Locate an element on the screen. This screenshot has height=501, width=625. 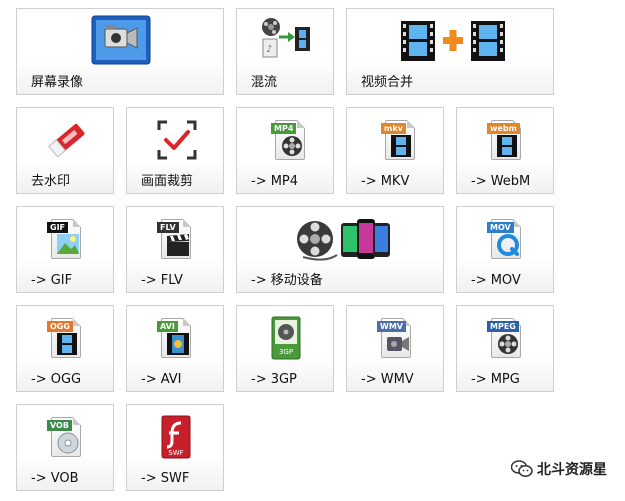
mov-file-icon: MOV is located at coordinates (504, 239).